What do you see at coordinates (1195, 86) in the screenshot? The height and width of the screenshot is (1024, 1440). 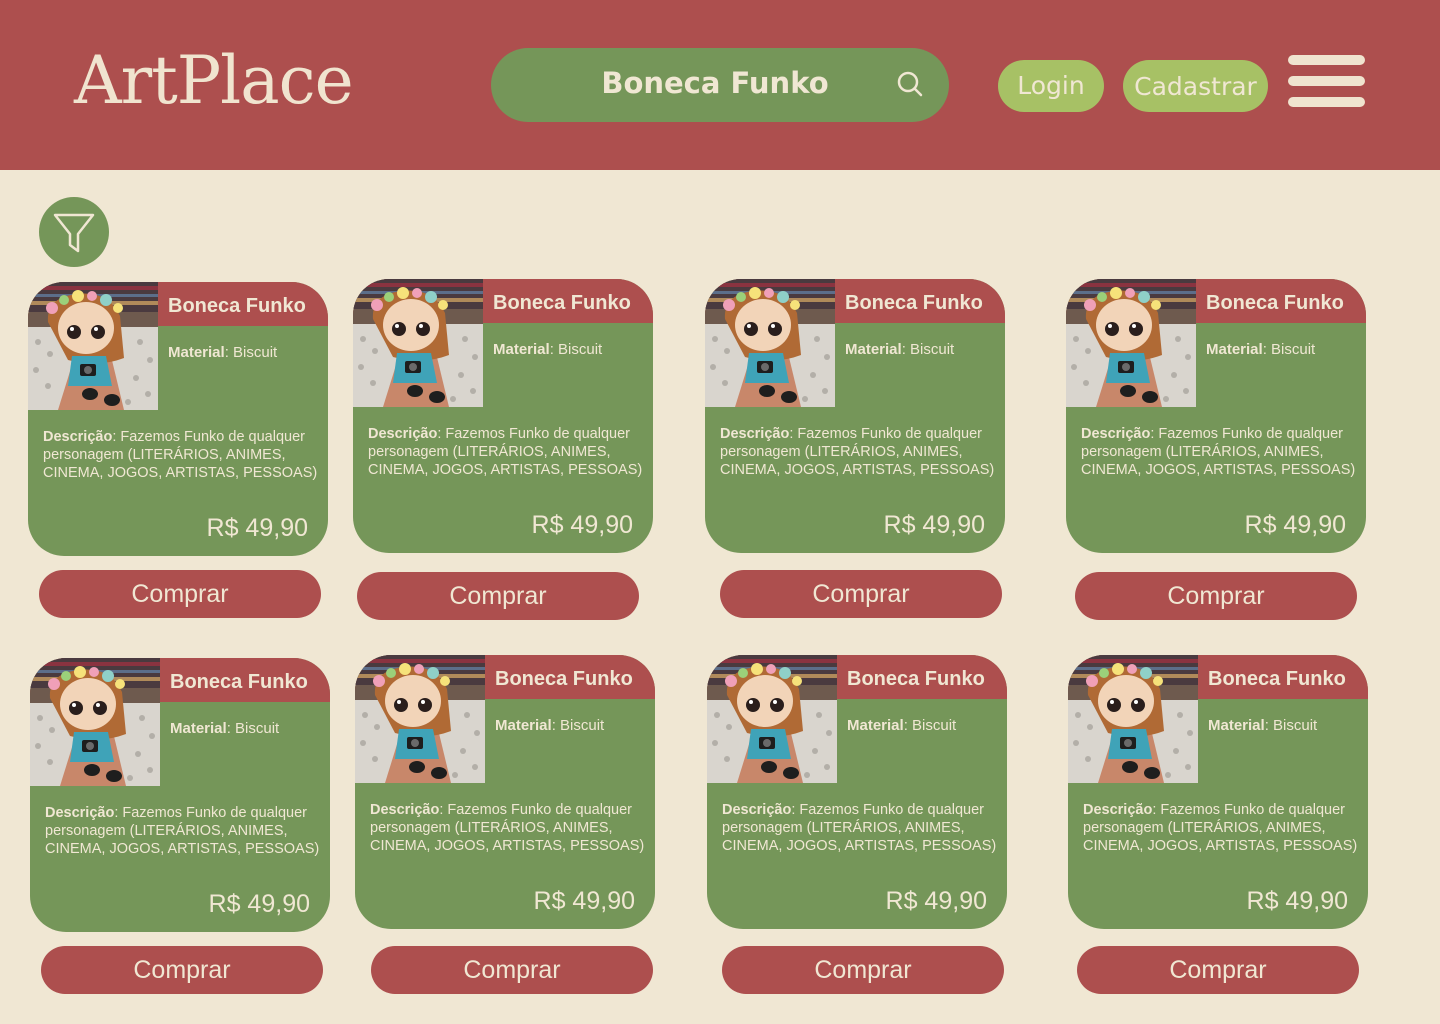 I see `signup-button: Cadastrar` at bounding box center [1195, 86].